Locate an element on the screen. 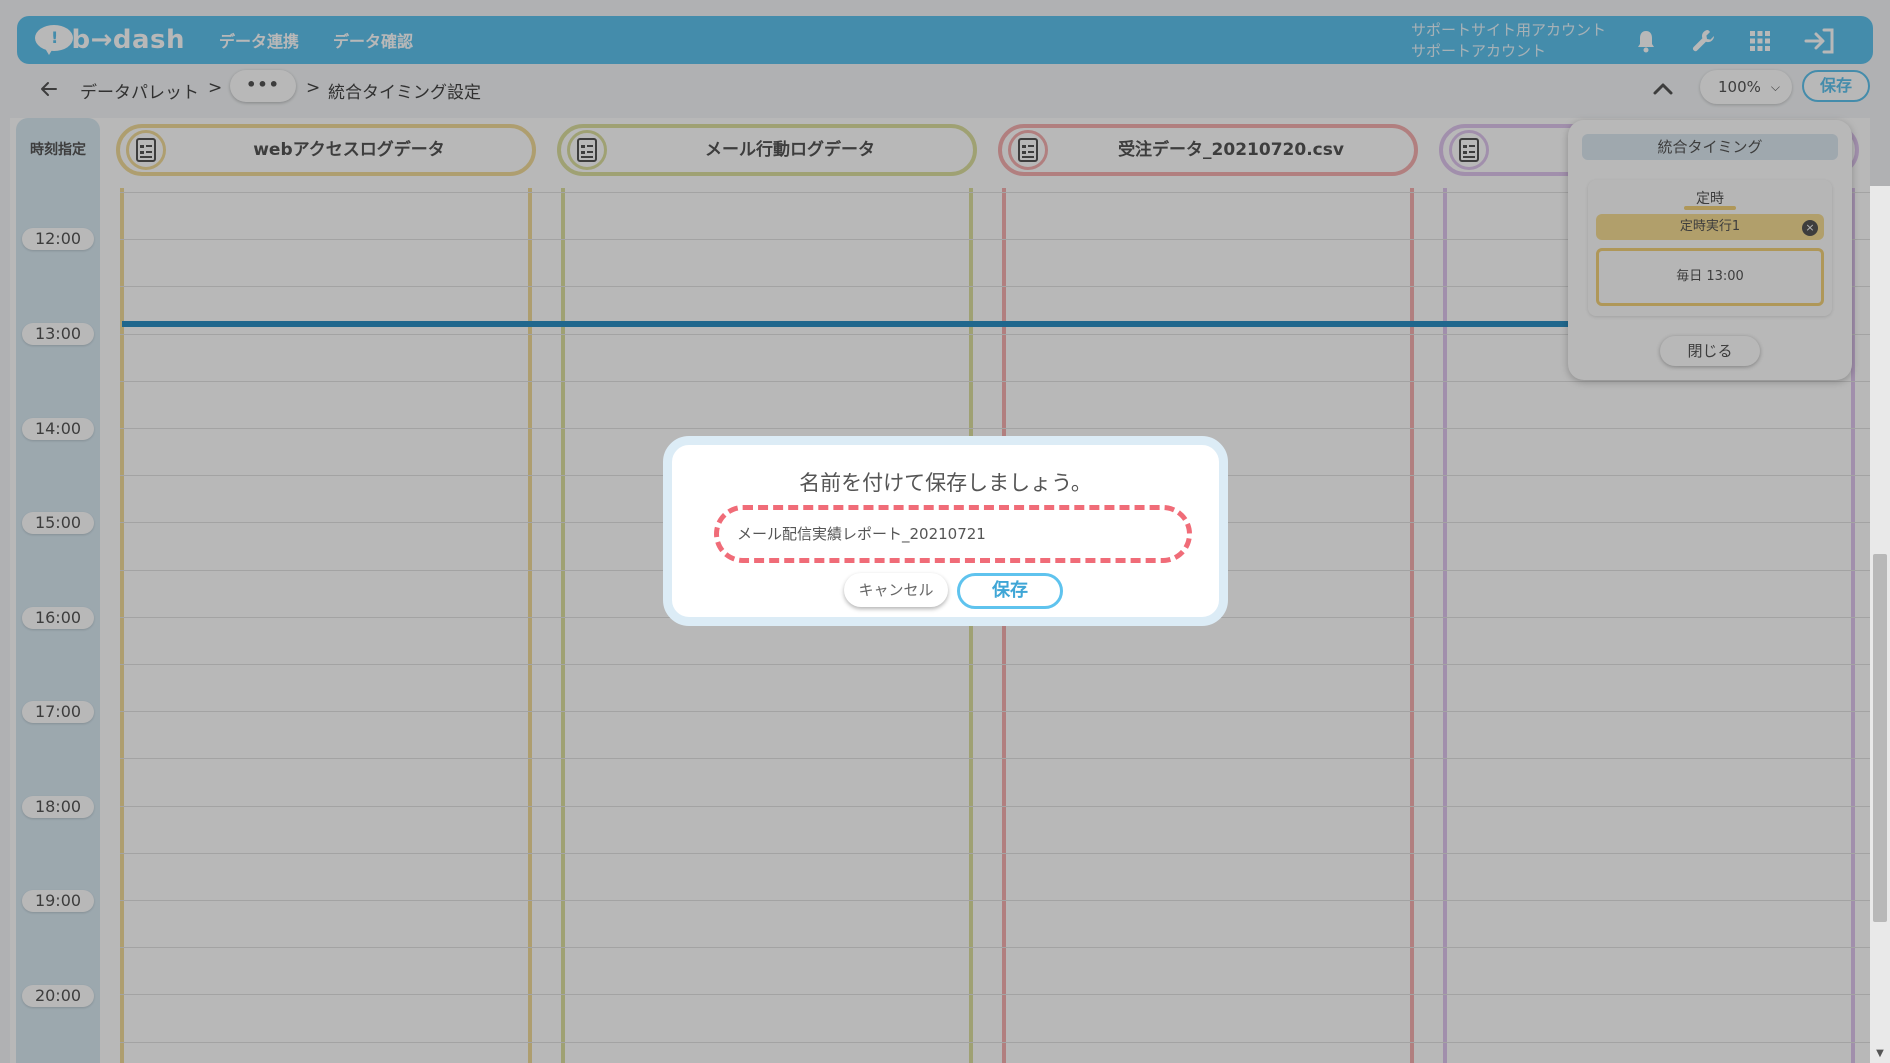  vertical-scrollbar: ▼ is located at coordinates (1880, 624).